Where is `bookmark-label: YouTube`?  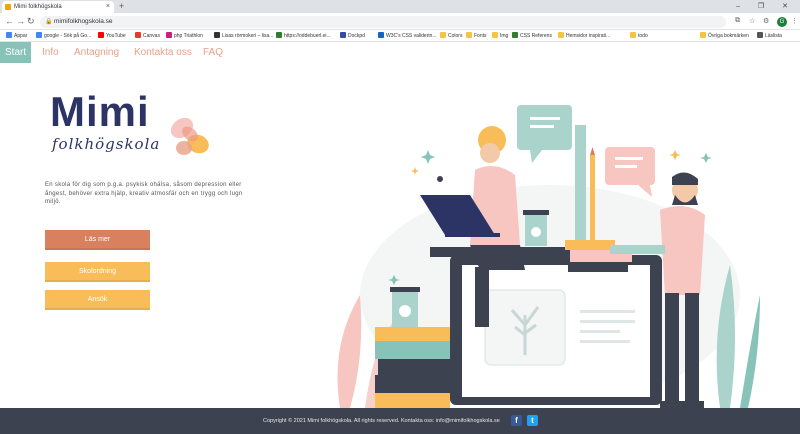
bookmark-label: YouTube is located at coordinates (116, 36).